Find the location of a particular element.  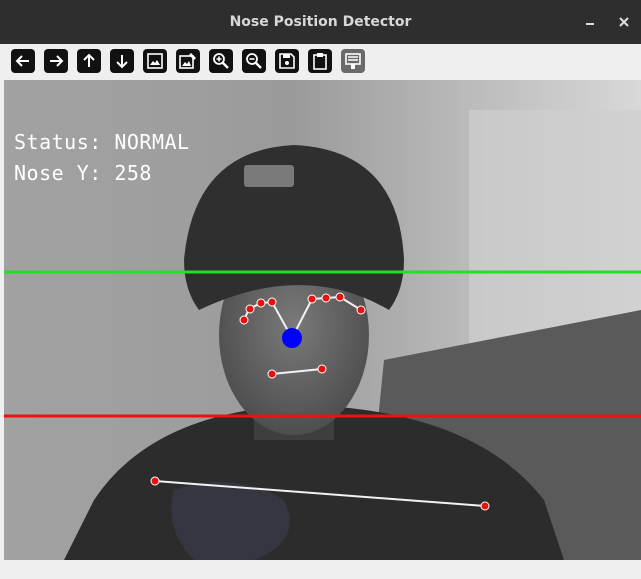

zoom-region-button is located at coordinates (188, 61).